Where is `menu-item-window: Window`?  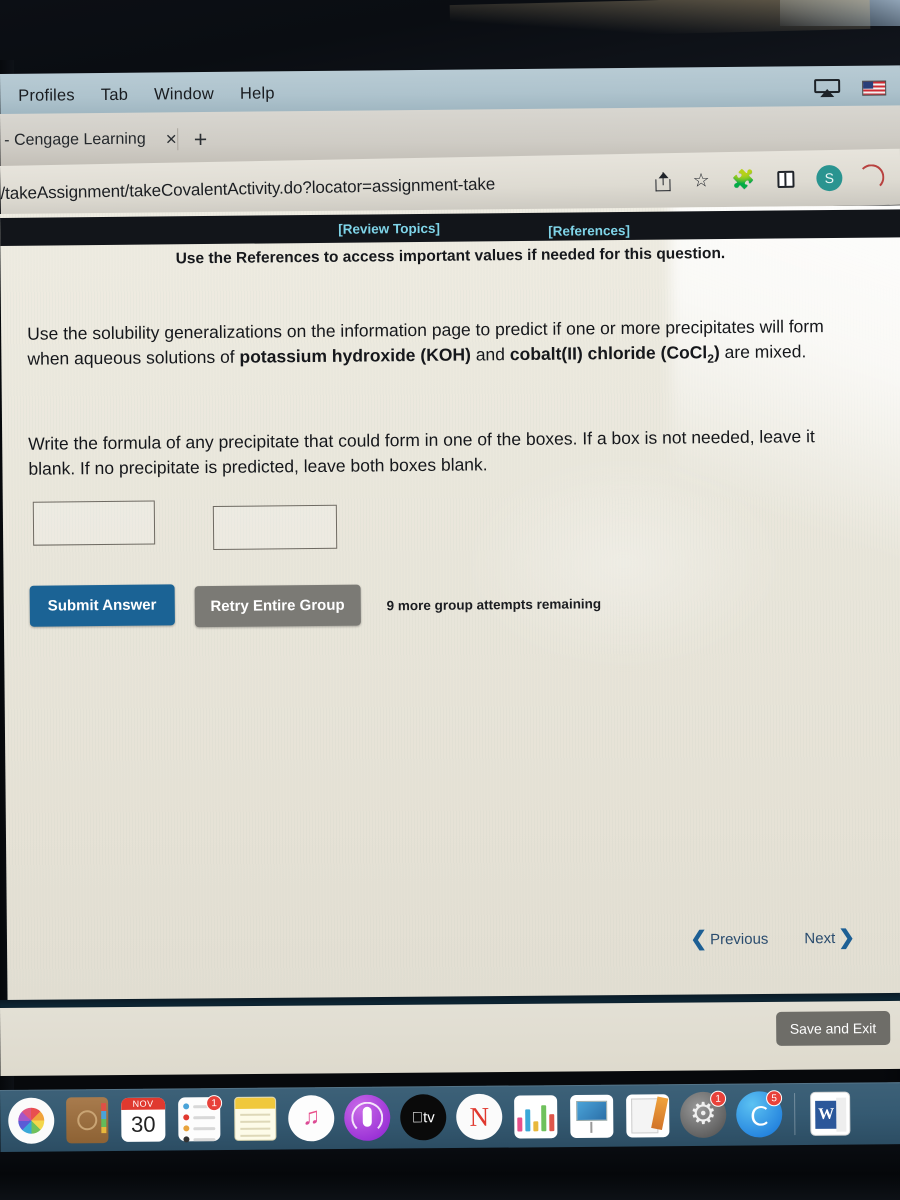
menu-item-window: Window is located at coordinates (184, 94).